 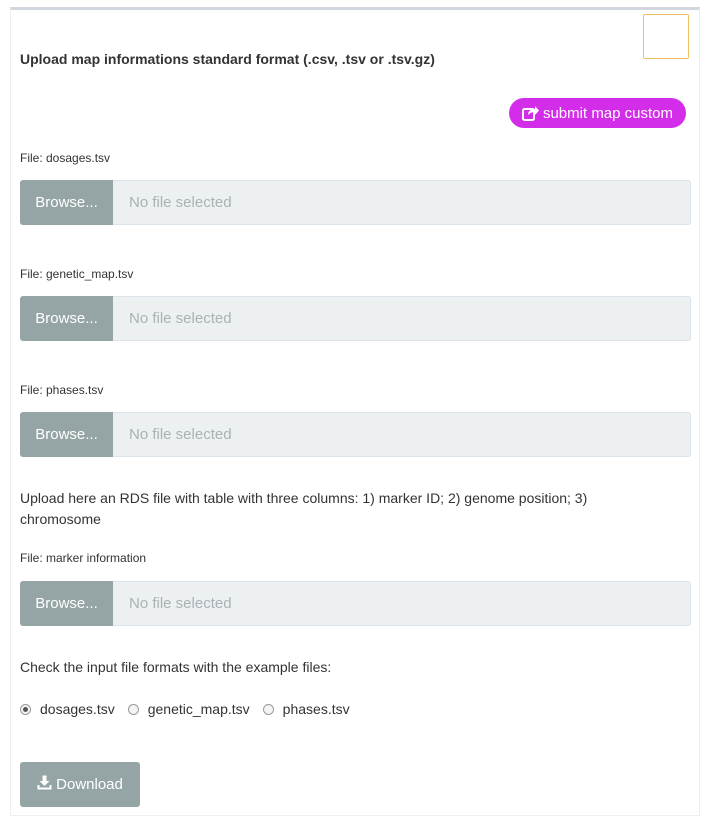 I want to click on file-field-genetic-map: No file selected, so click(x=402, y=318).